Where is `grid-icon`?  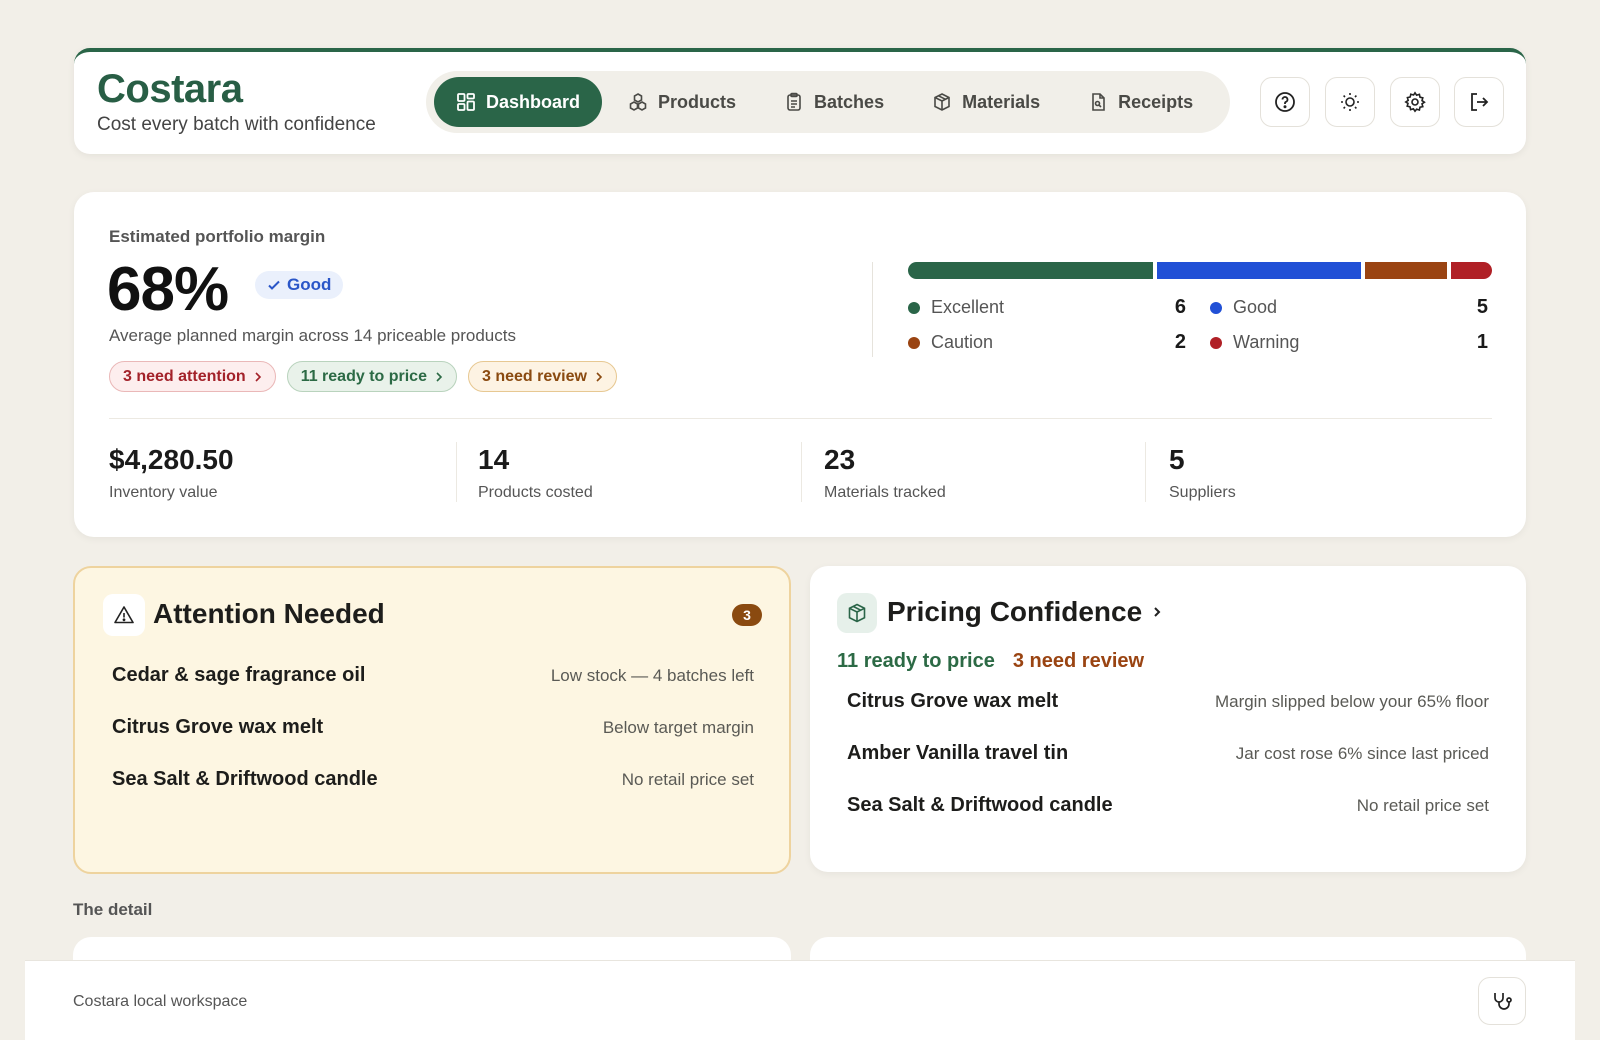
grid-icon is located at coordinates (466, 102).